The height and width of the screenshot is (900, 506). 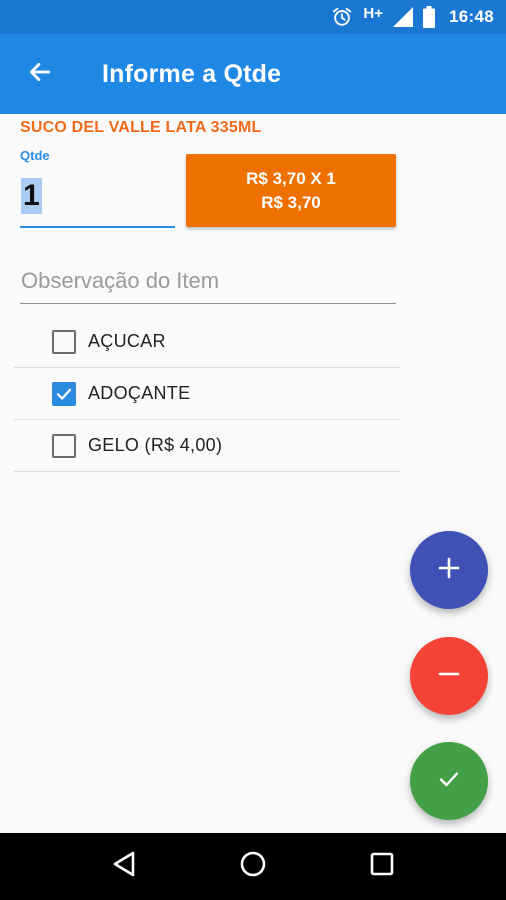 I want to click on confirm-button, so click(x=449, y=781).